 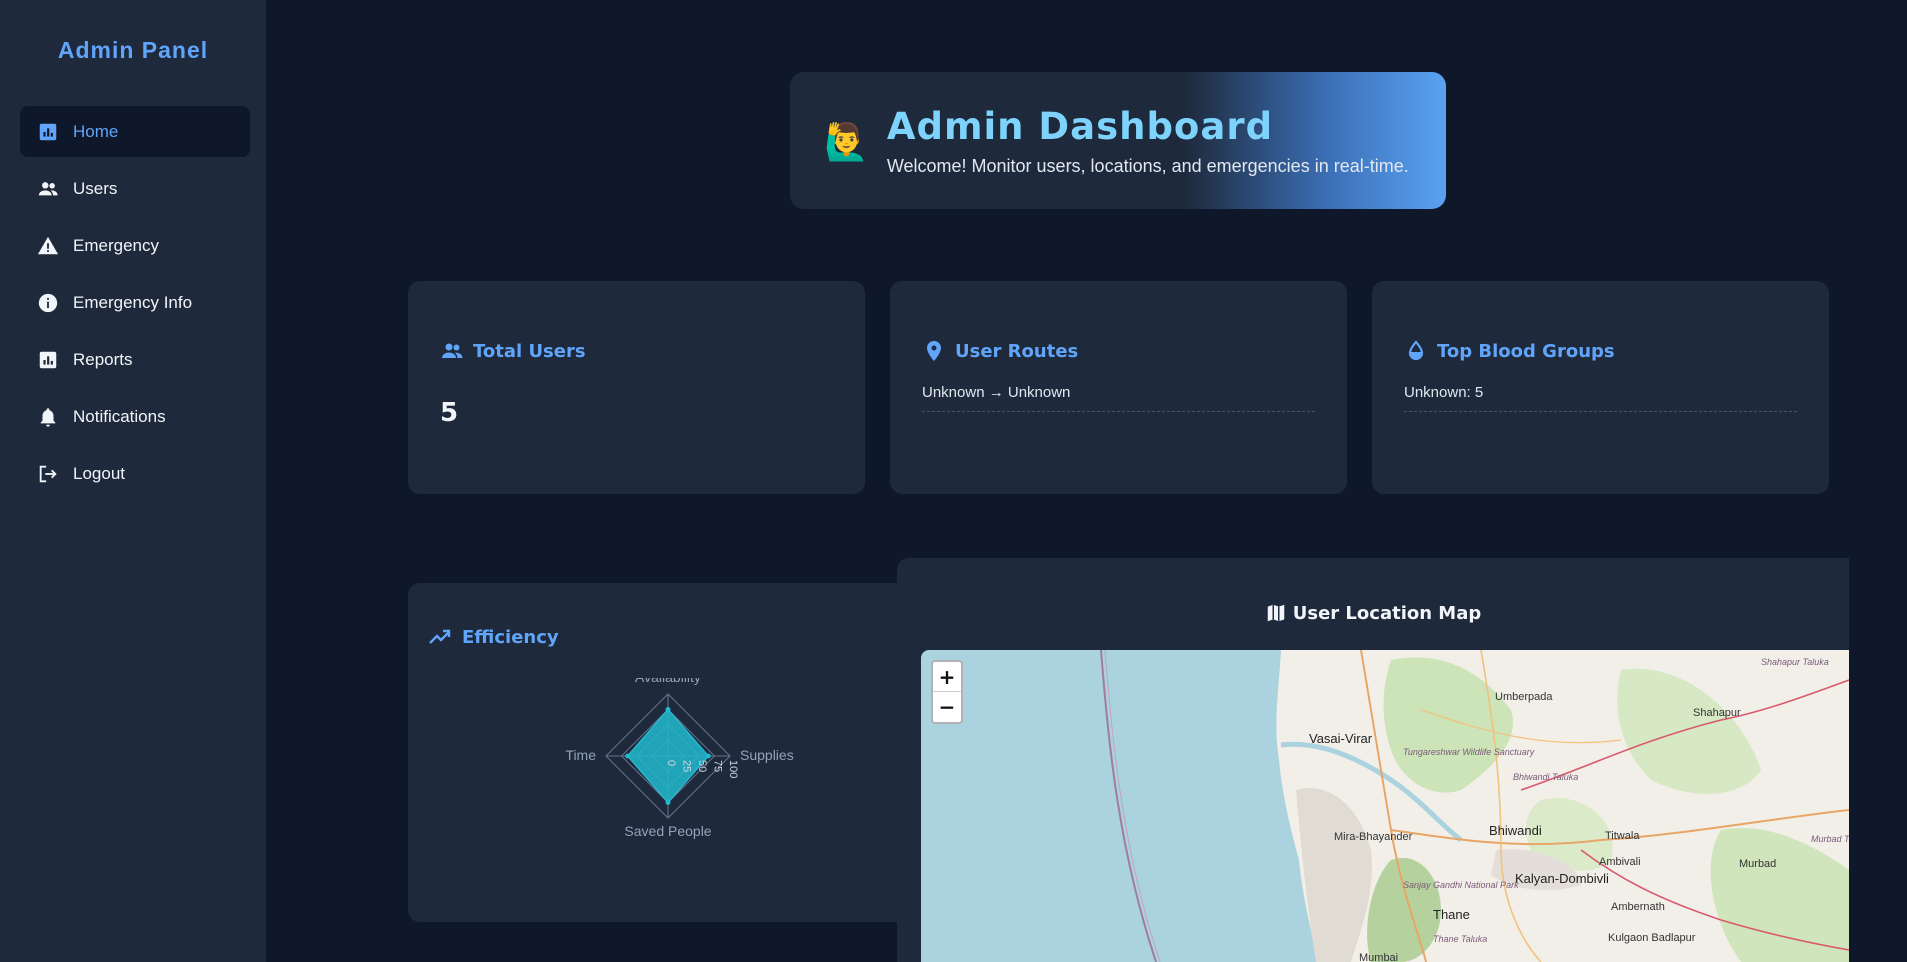 What do you see at coordinates (48, 474) in the screenshot?
I see `logout-icon` at bounding box center [48, 474].